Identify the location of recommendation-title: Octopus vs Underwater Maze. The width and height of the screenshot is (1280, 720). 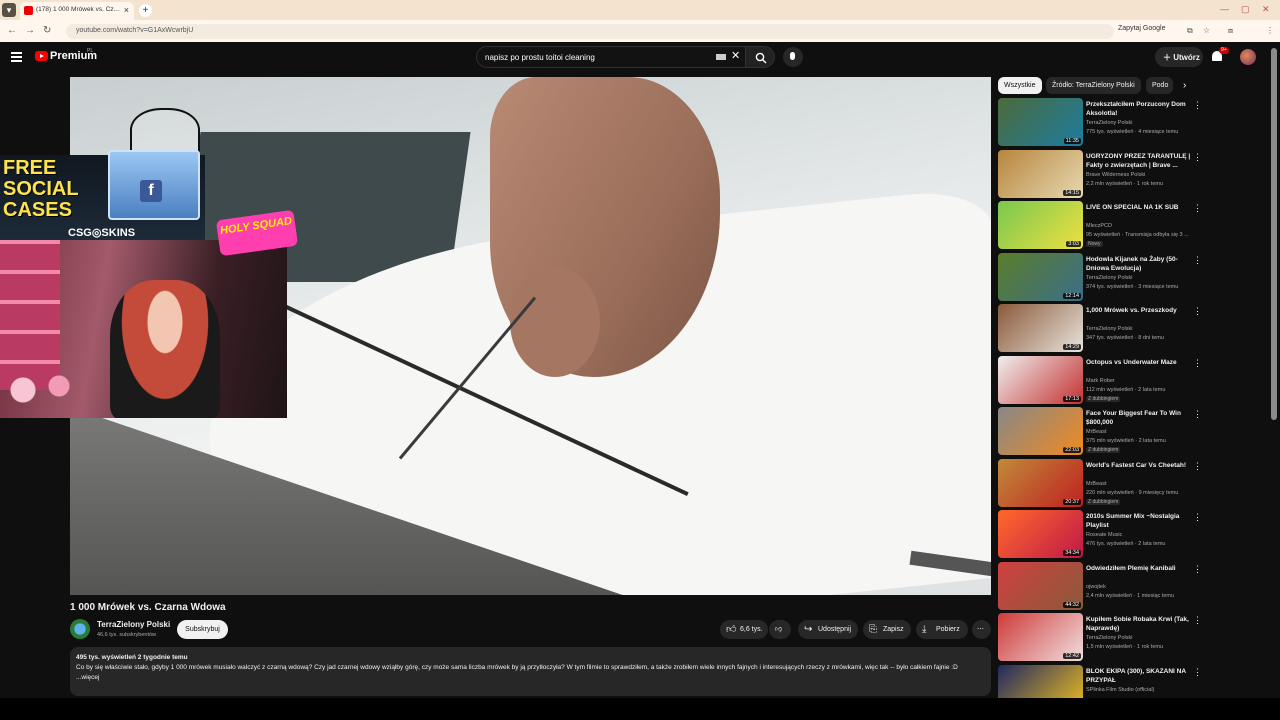
(1138, 362).